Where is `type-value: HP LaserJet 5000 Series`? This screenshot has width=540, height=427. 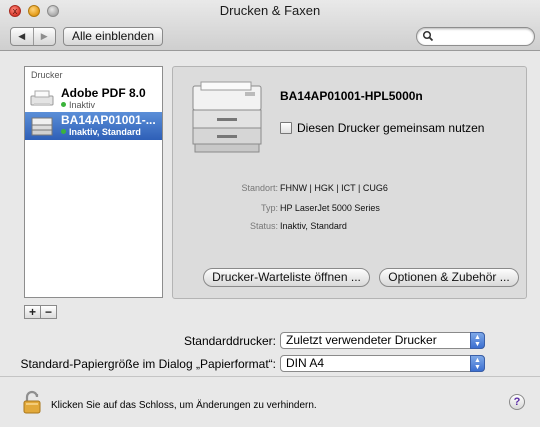
type-value: HP LaserJet 5000 Series is located at coordinates (330, 208).